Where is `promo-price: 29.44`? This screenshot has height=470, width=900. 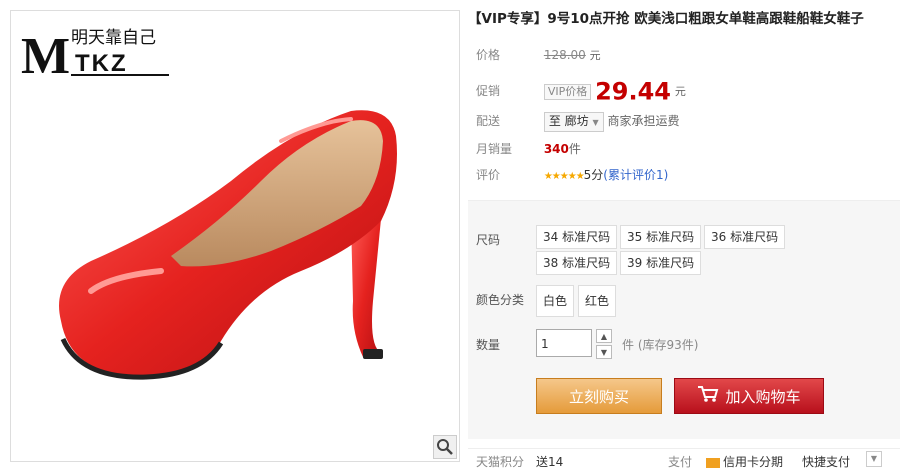 promo-price: 29.44 is located at coordinates (633, 91).